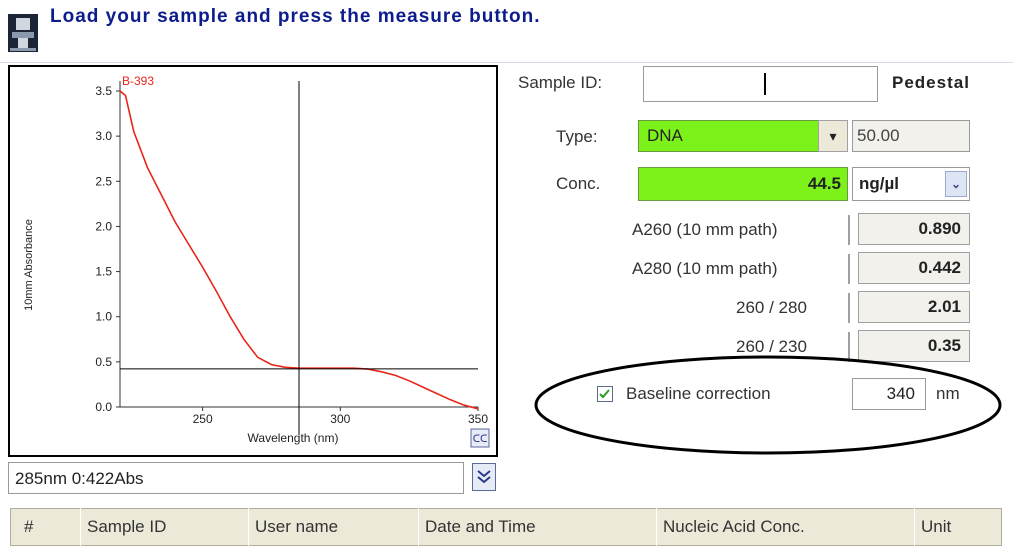 This screenshot has width=1013, height=555. I want to click on mode-label: Pedestal, so click(931, 82).